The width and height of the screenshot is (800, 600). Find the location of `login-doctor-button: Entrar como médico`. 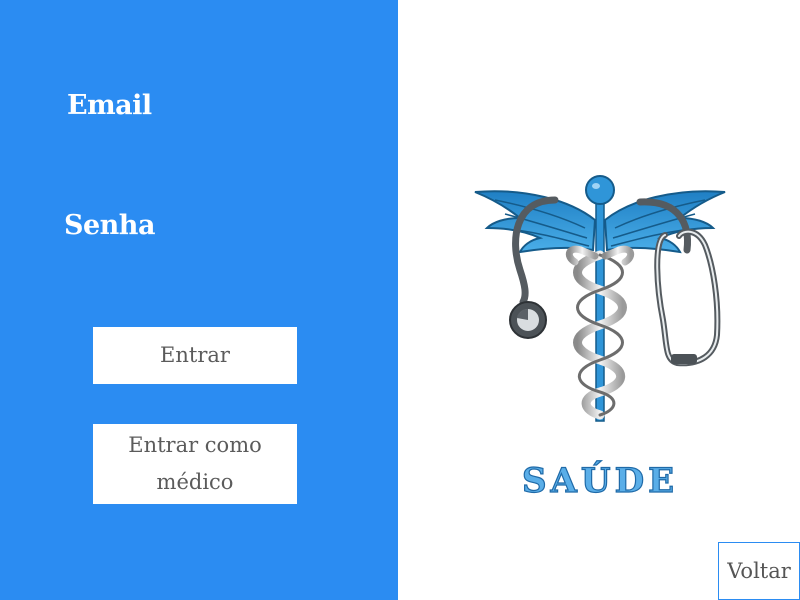

login-doctor-button: Entrar como médico is located at coordinates (195, 464).